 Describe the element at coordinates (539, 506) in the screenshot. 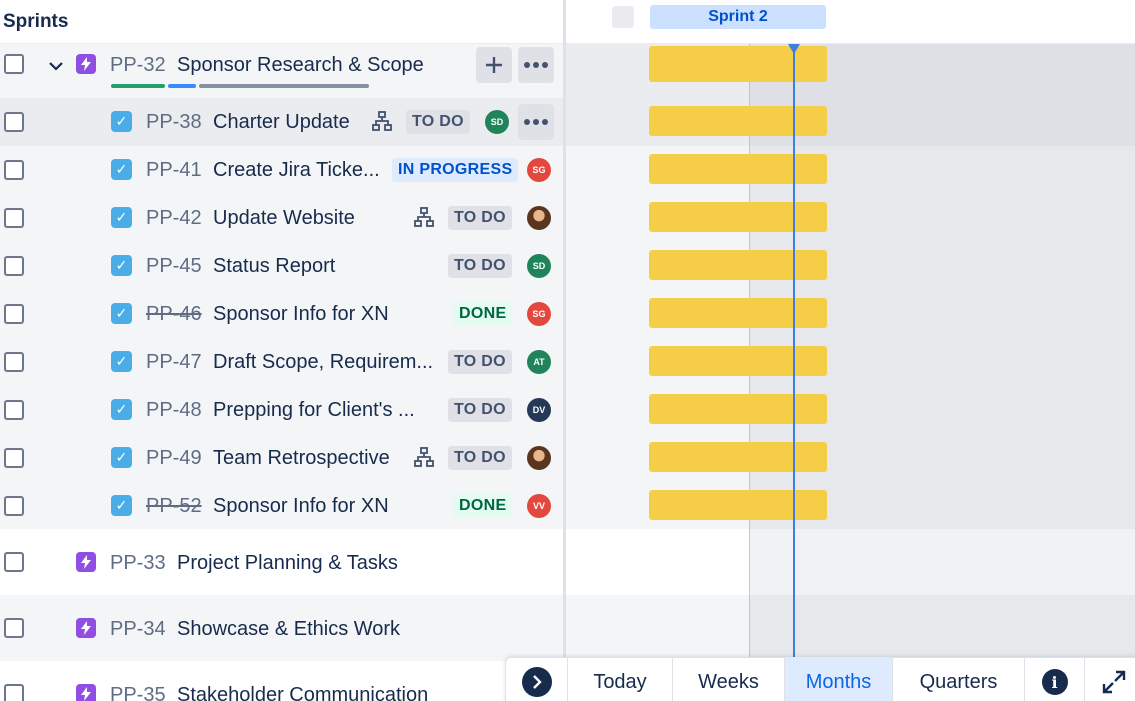

I see `assignee-avatar: VV` at that location.